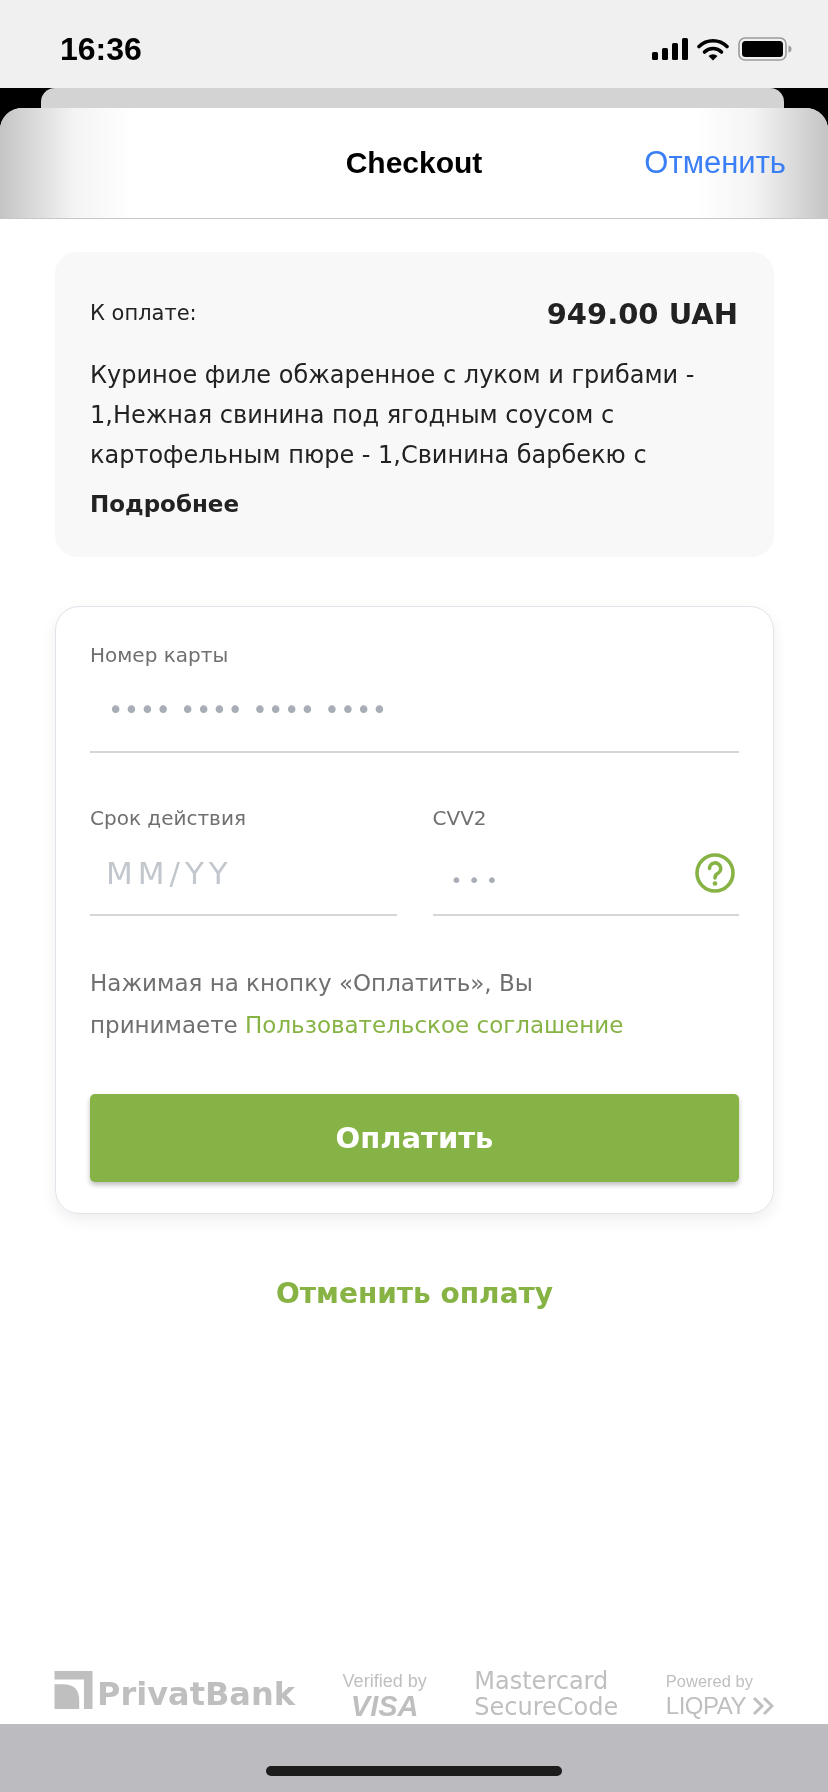 The width and height of the screenshot is (828, 1792). What do you see at coordinates (414, 1138) in the screenshot?
I see `pay-button: Оплатить` at bounding box center [414, 1138].